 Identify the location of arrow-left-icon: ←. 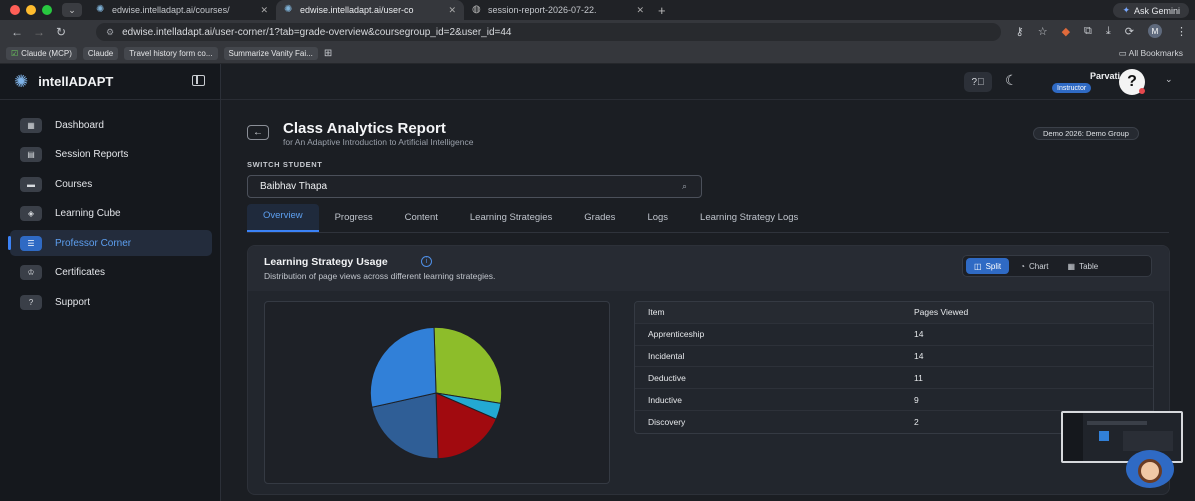
(258, 132).